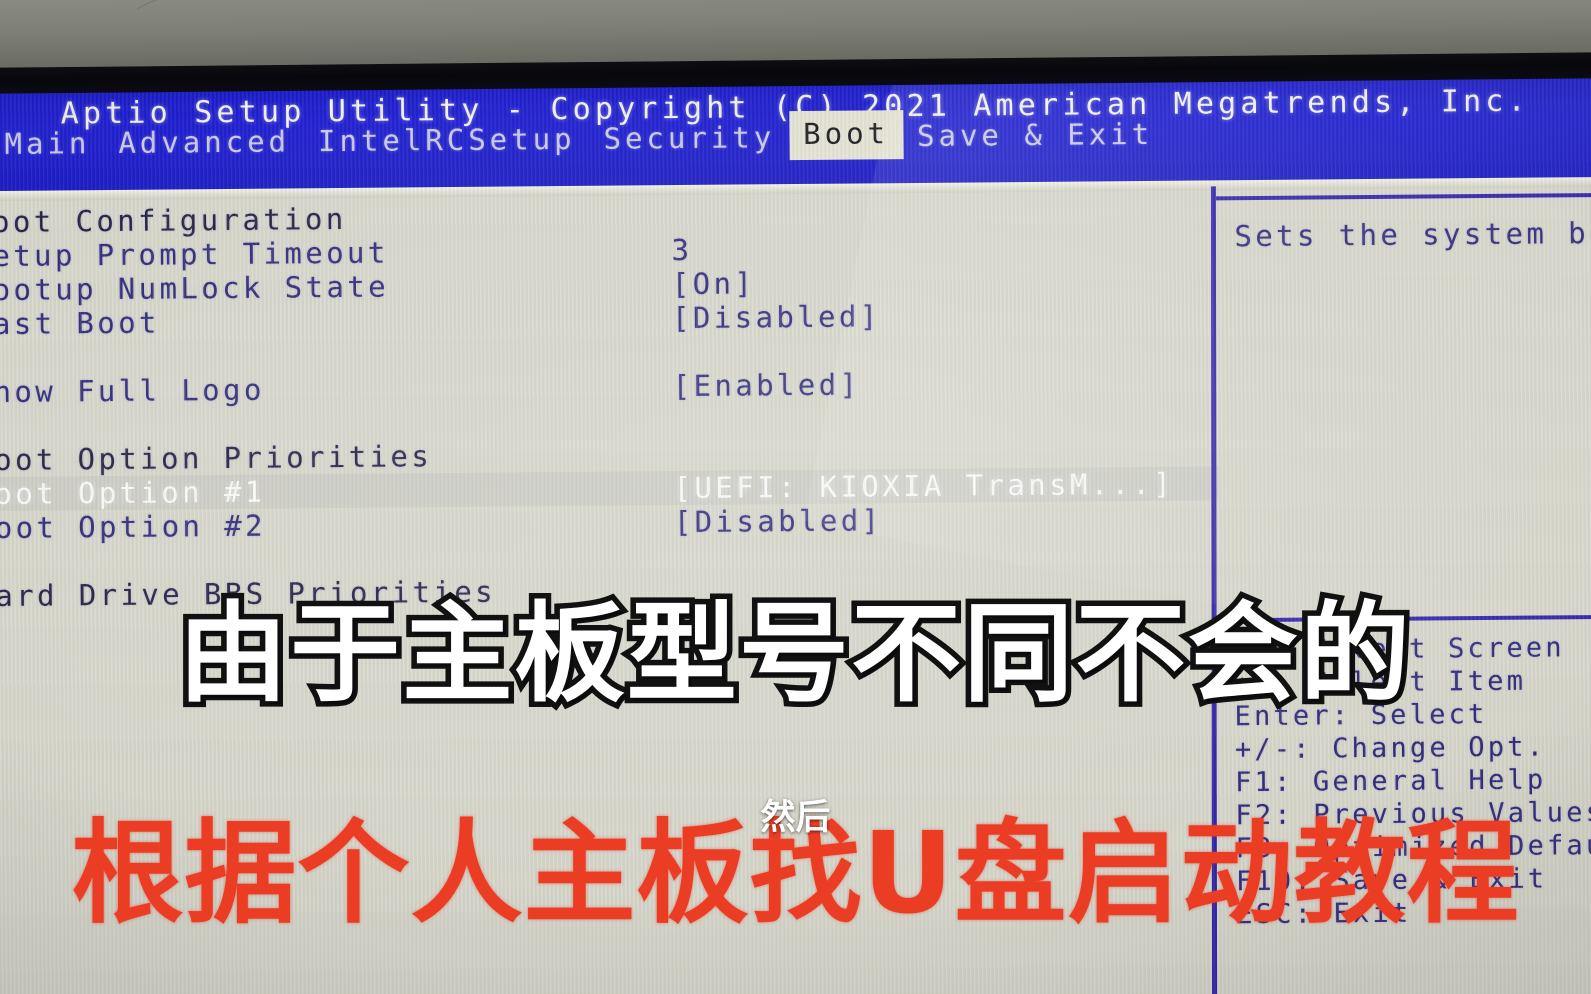  I want to click on tab-intelrcsetup: IntelRCSetup, so click(447, 140).